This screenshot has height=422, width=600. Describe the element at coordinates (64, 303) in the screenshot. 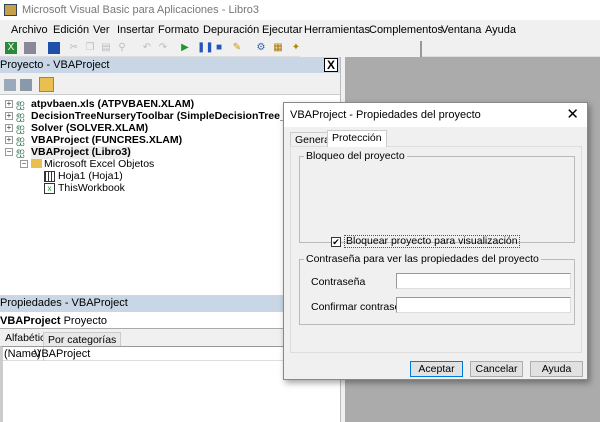

I see `properties-pane-title: Propiedades - VBAProject` at that location.